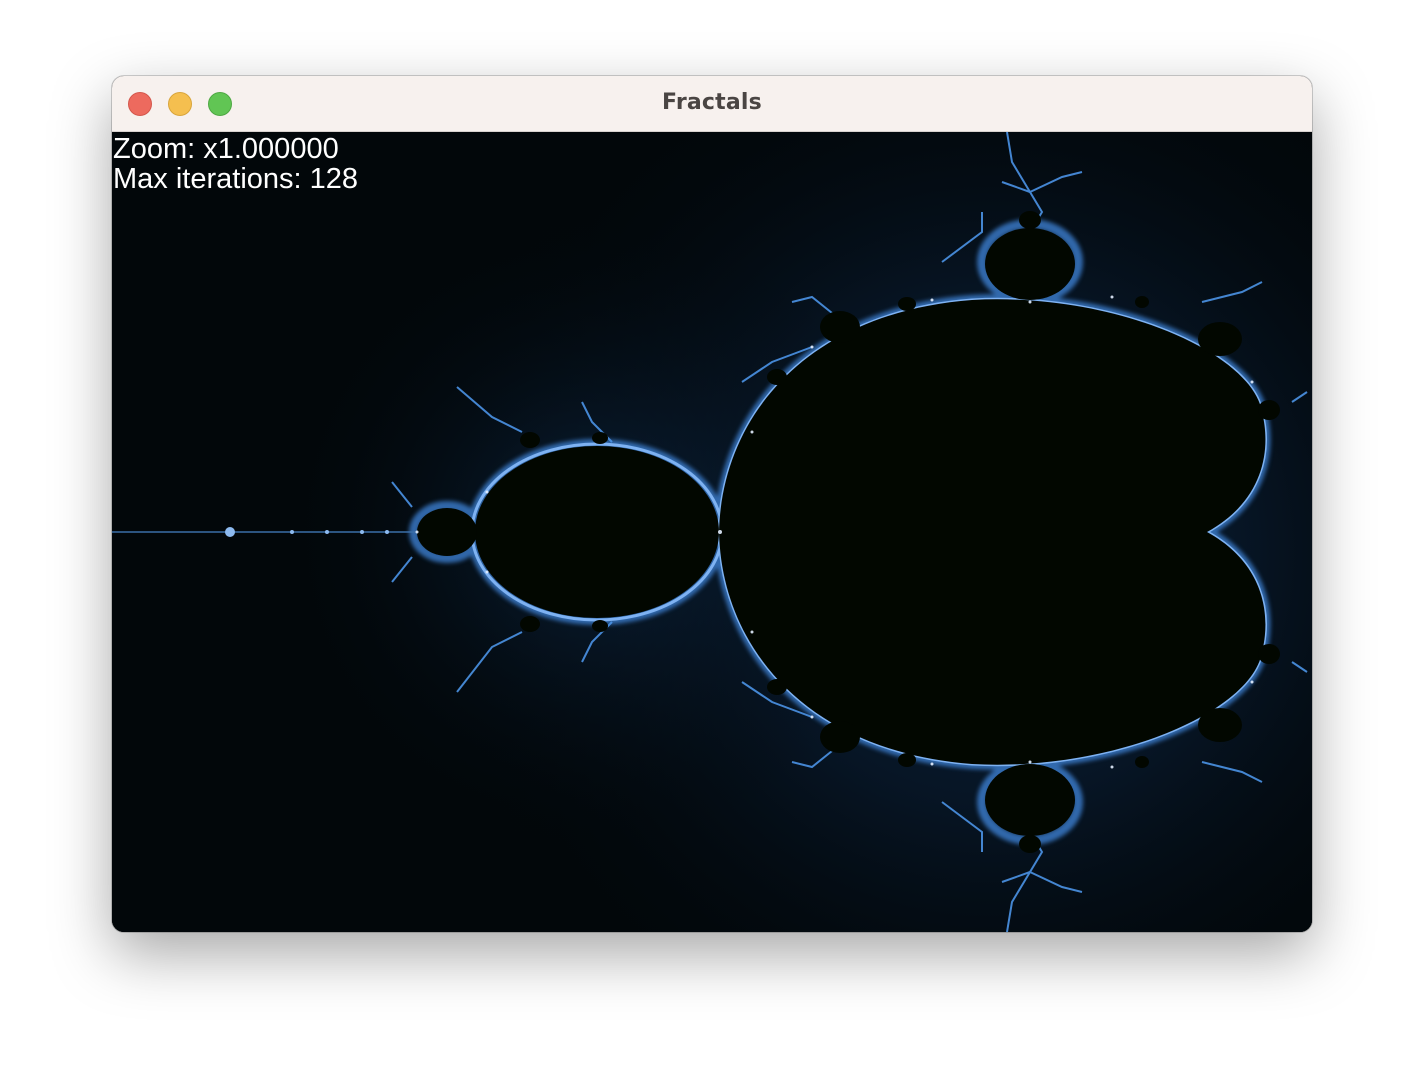  I want to click on title-bar: Fractals, so click(712, 104).